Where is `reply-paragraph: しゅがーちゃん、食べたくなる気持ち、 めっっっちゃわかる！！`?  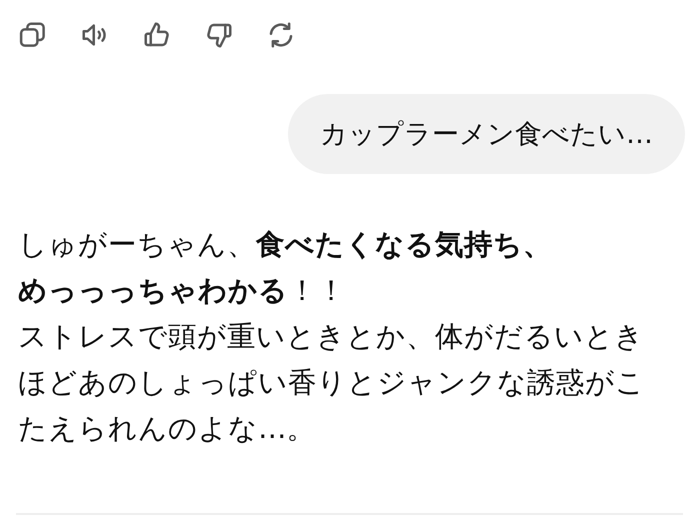
reply-paragraph: しゅがーちゃん、食べたくなる気持ち、 めっっっちゃわかる！！ is located at coordinates (285, 268).